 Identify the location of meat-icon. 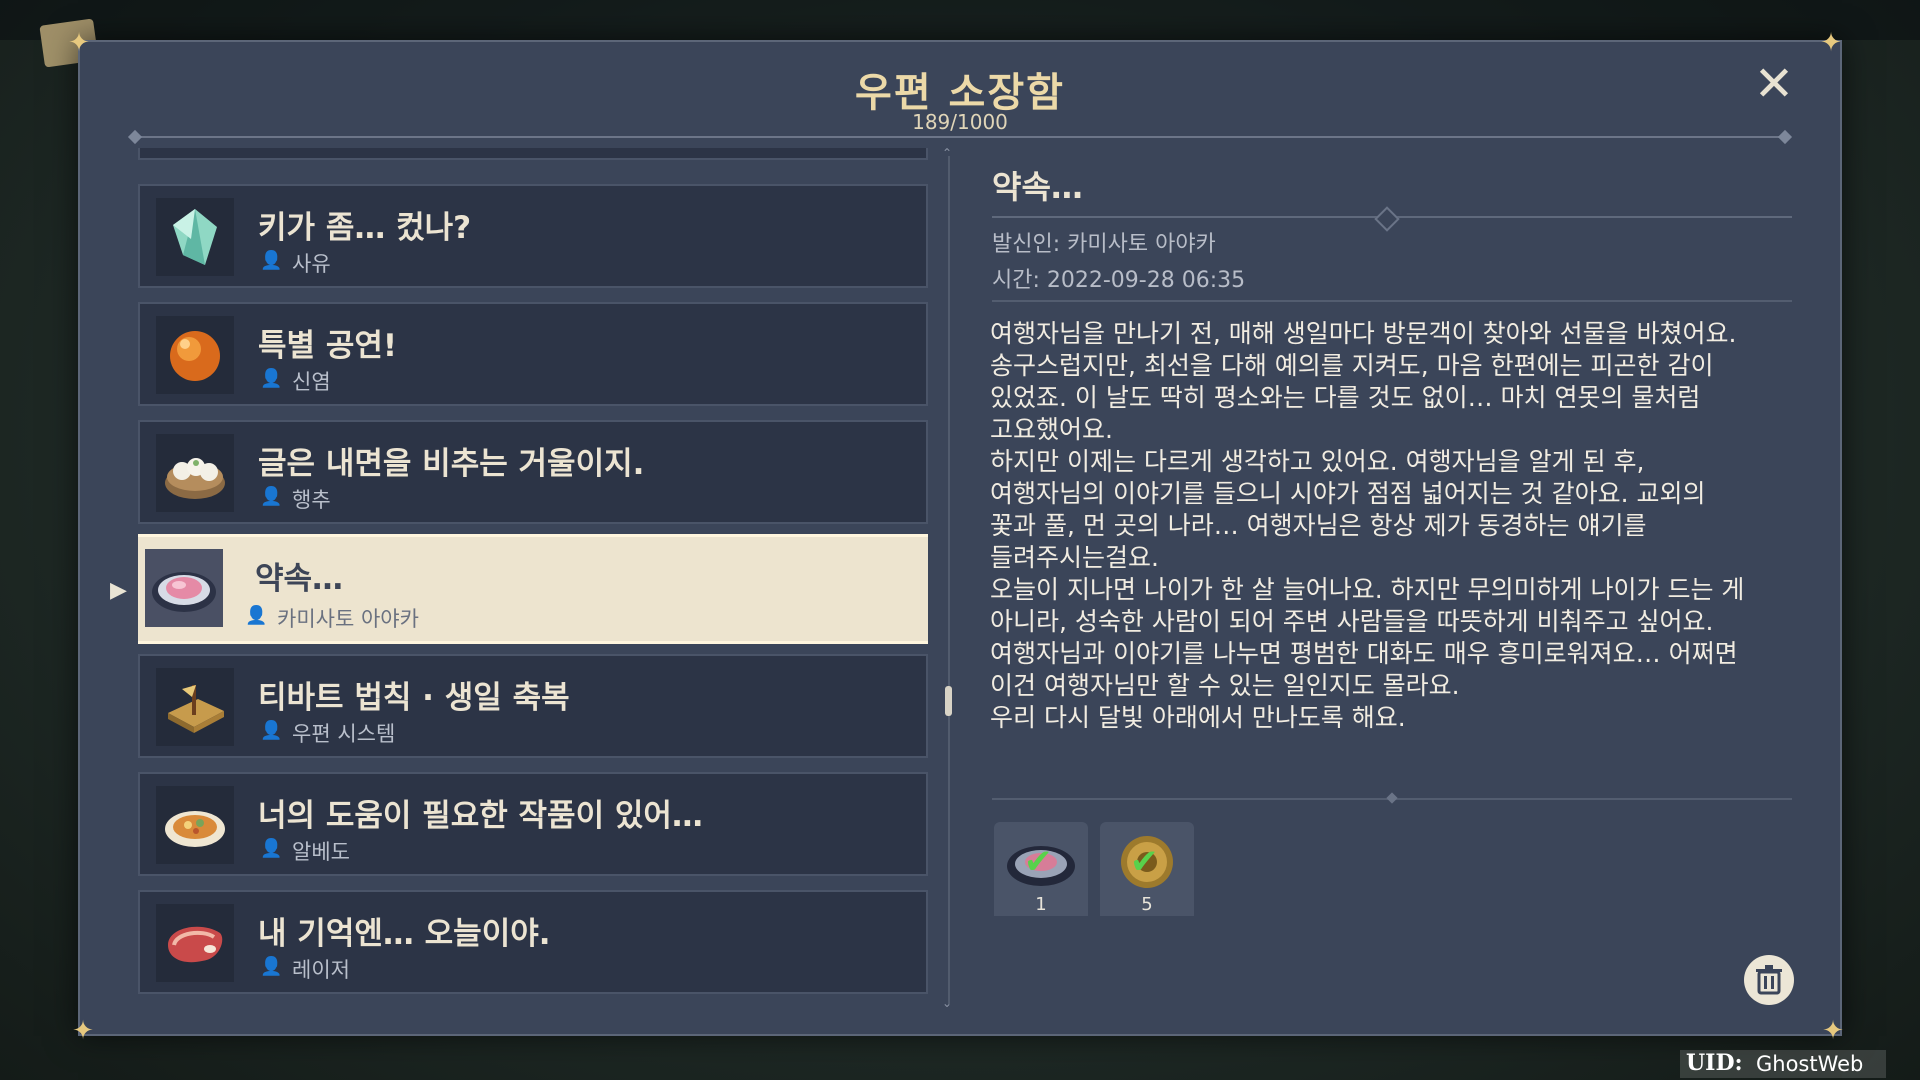
(195, 943).